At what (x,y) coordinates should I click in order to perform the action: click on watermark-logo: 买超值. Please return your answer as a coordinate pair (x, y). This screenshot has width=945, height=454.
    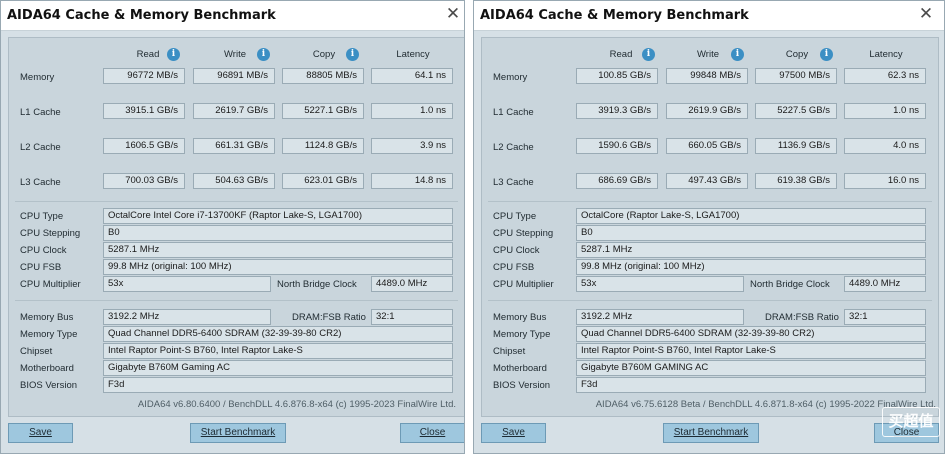
    Looking at the image, I should click on (911, 422).